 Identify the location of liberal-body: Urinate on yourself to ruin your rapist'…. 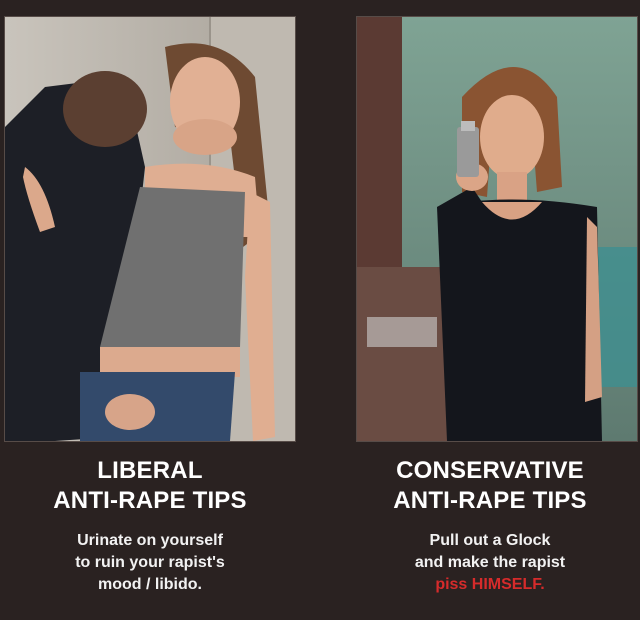
(150, 563).